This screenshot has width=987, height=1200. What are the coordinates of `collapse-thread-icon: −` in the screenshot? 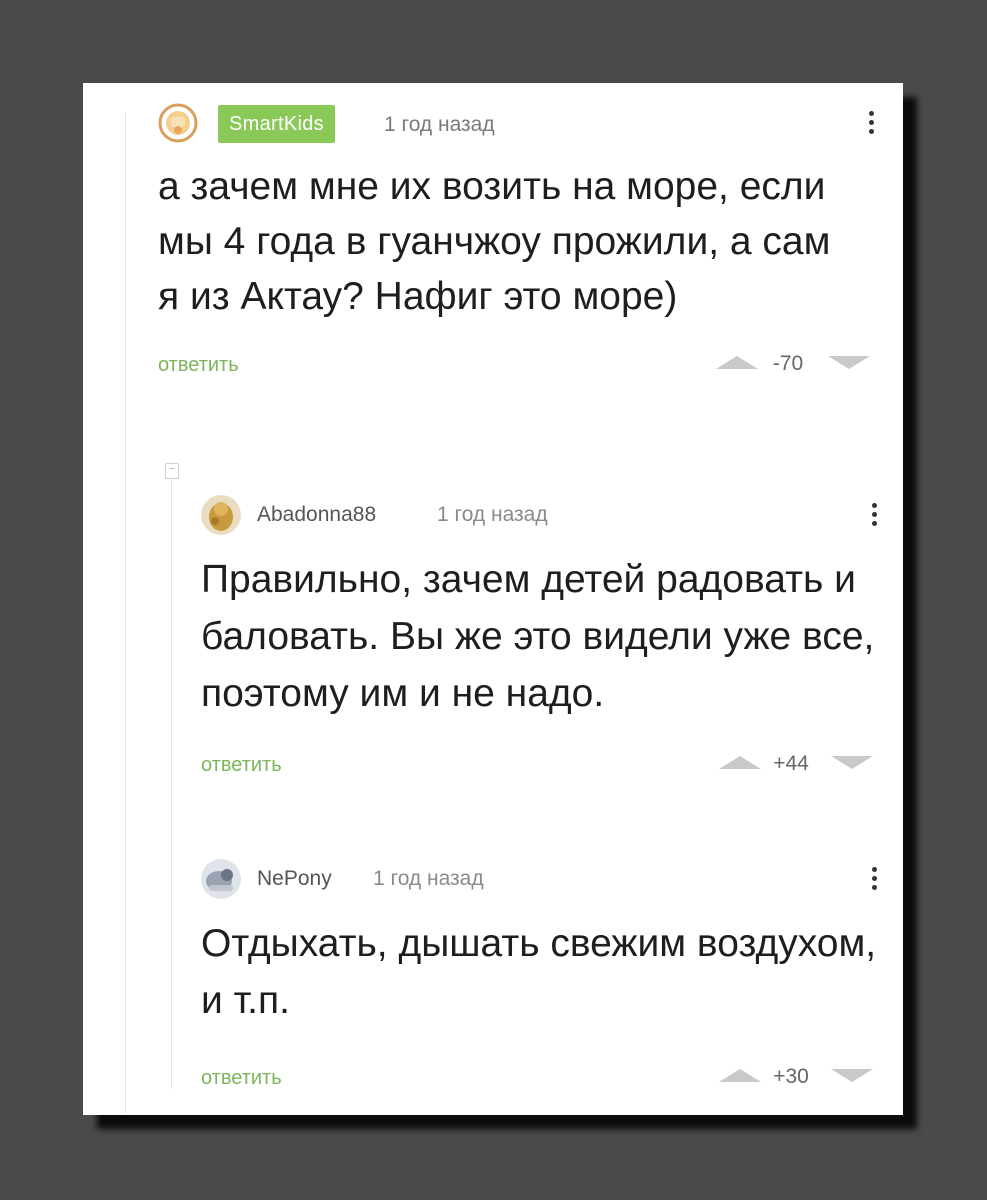 It's located at (172, 471).